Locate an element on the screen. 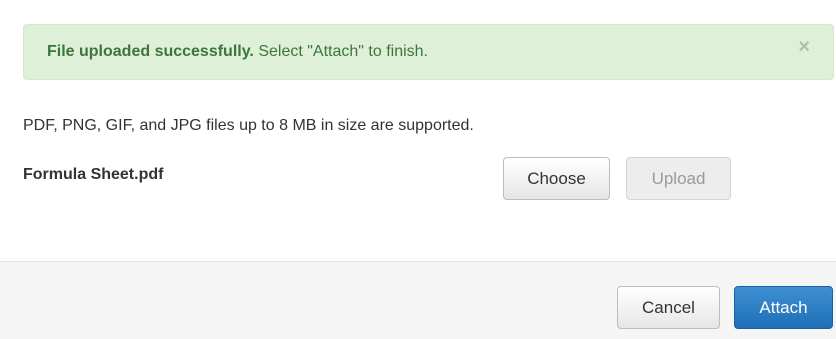 The image size is (836, 339). alert-message: Select "Attach" to finish. is located at coordinates (340, 51).